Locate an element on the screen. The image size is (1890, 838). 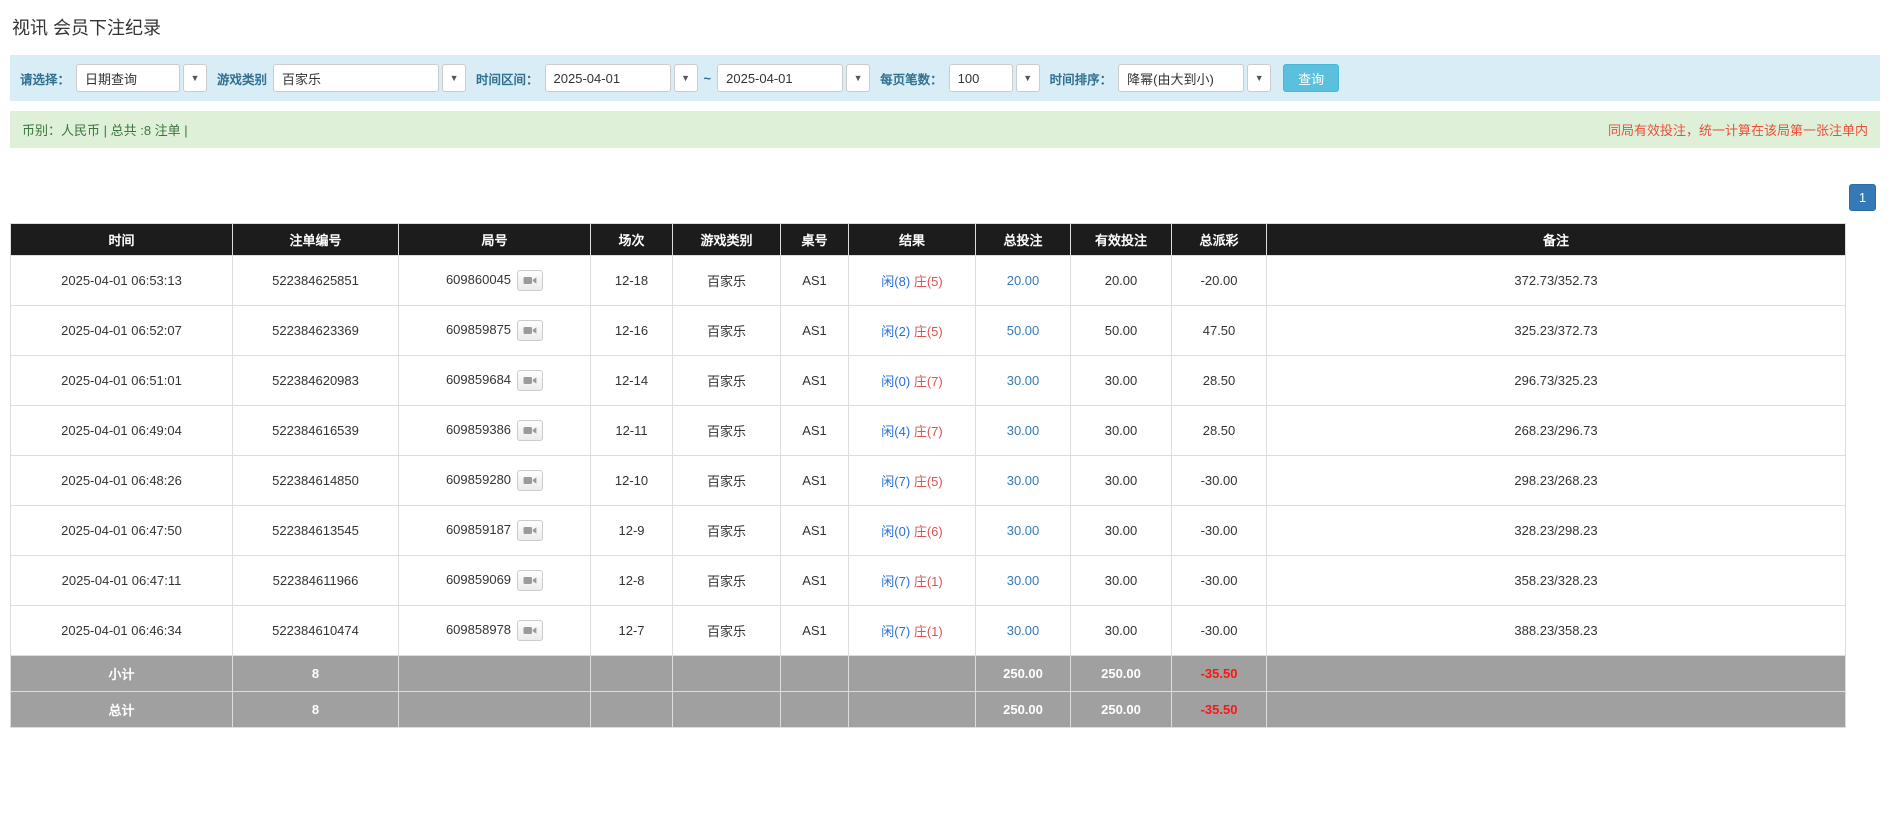
currency-summary: 币别：人民币 | 总共 :8 注单 | is located at coordinates (105, 130).